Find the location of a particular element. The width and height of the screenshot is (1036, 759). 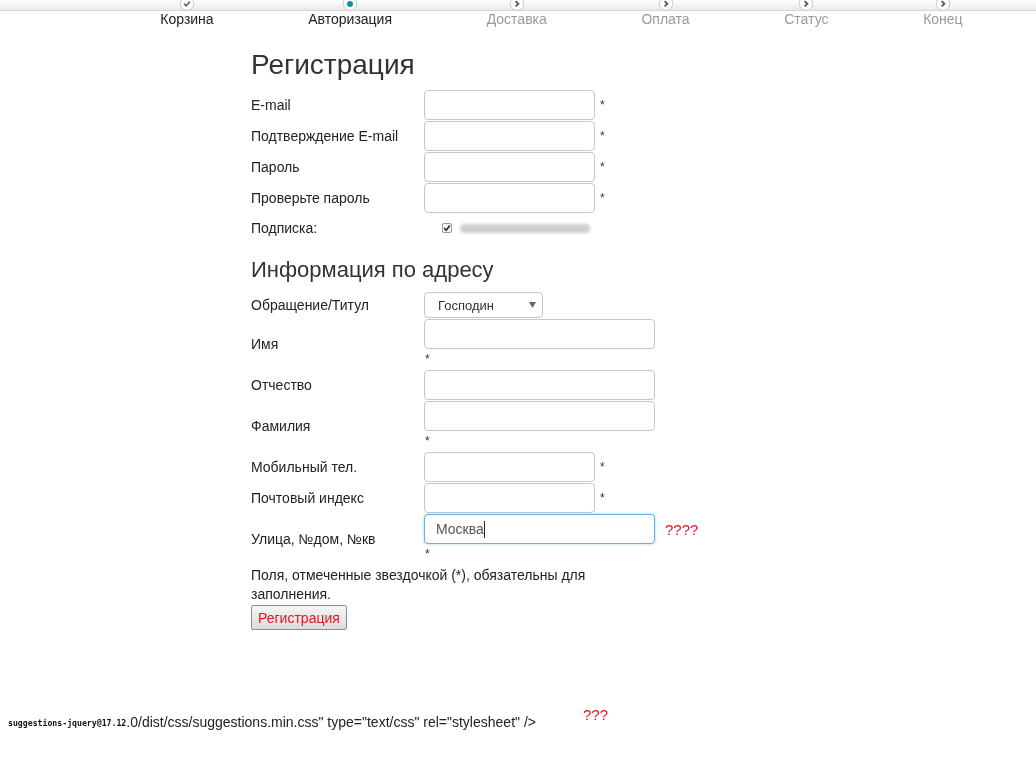

required-fields-note: Поля, отмеченные звездочкой (*), обязательны для заполнения. is located at coordinates (419, 585).